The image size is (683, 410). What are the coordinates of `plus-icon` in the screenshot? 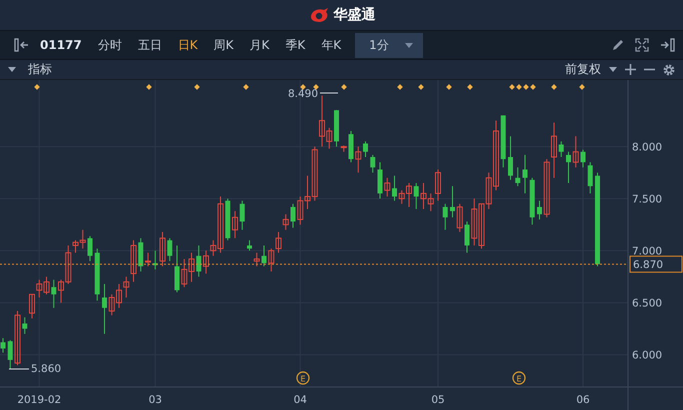 It's located at (630, 69).